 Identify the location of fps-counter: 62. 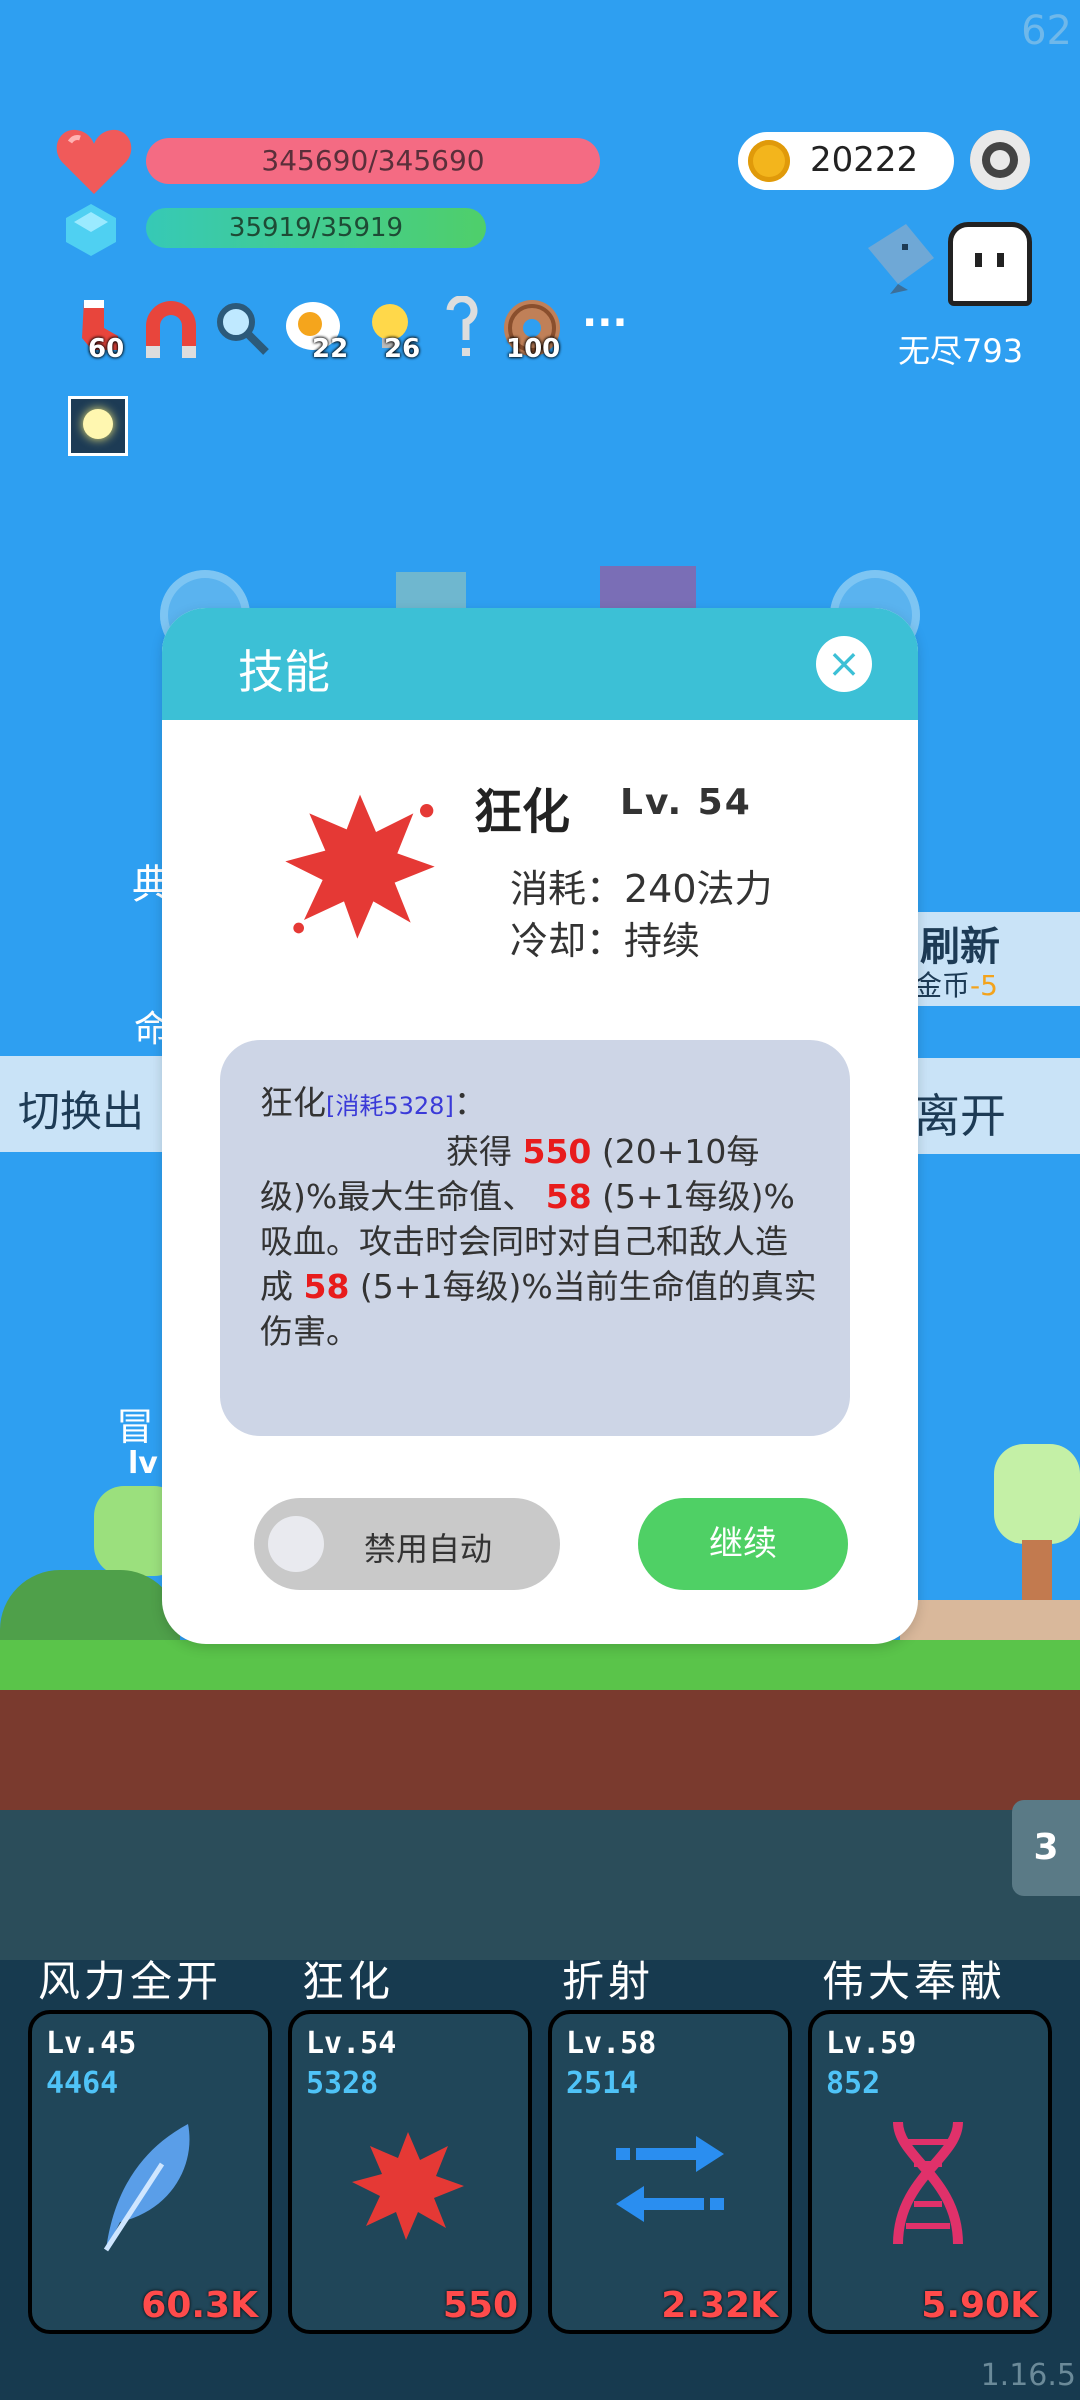
(1046, 31).